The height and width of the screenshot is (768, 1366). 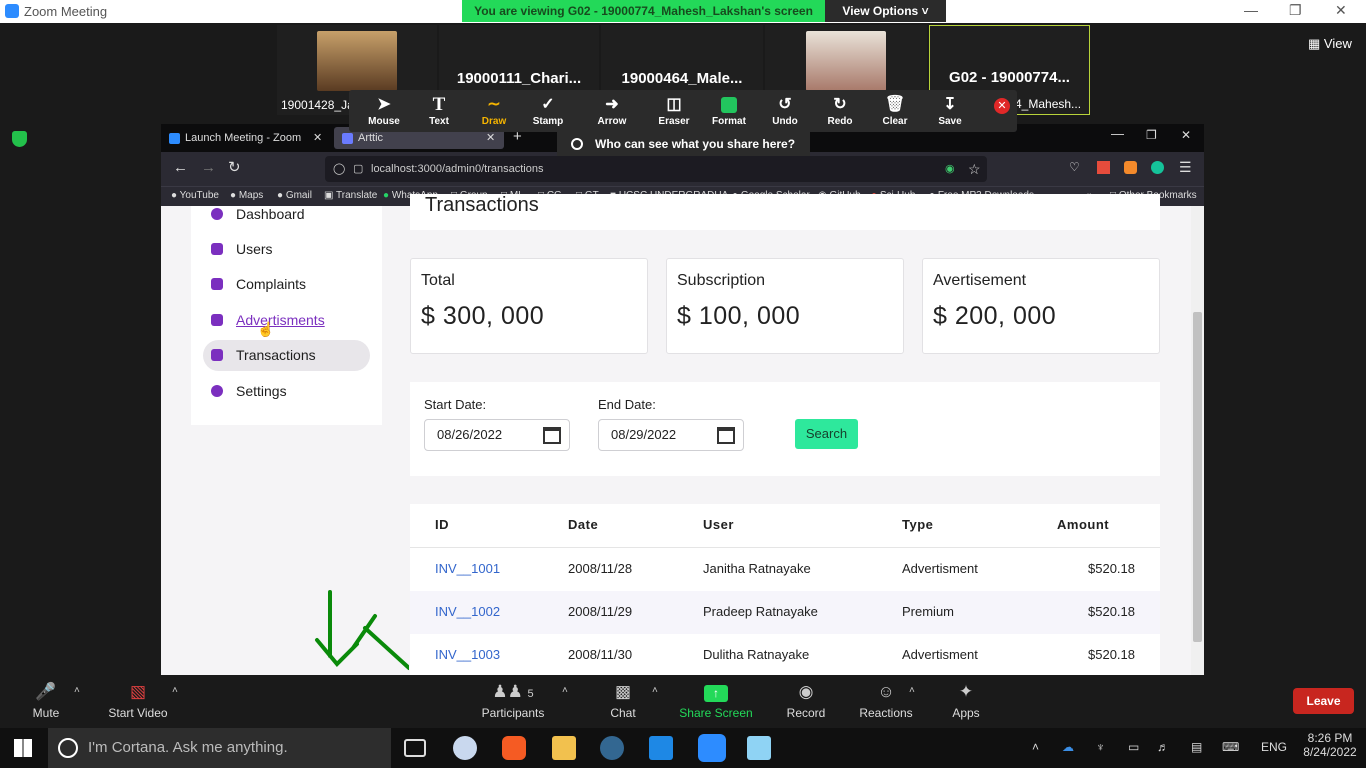 What do you see at coordinates (661, 748) in the screenshot?
I see `vscode-icon` at bounding box center [661, 748].